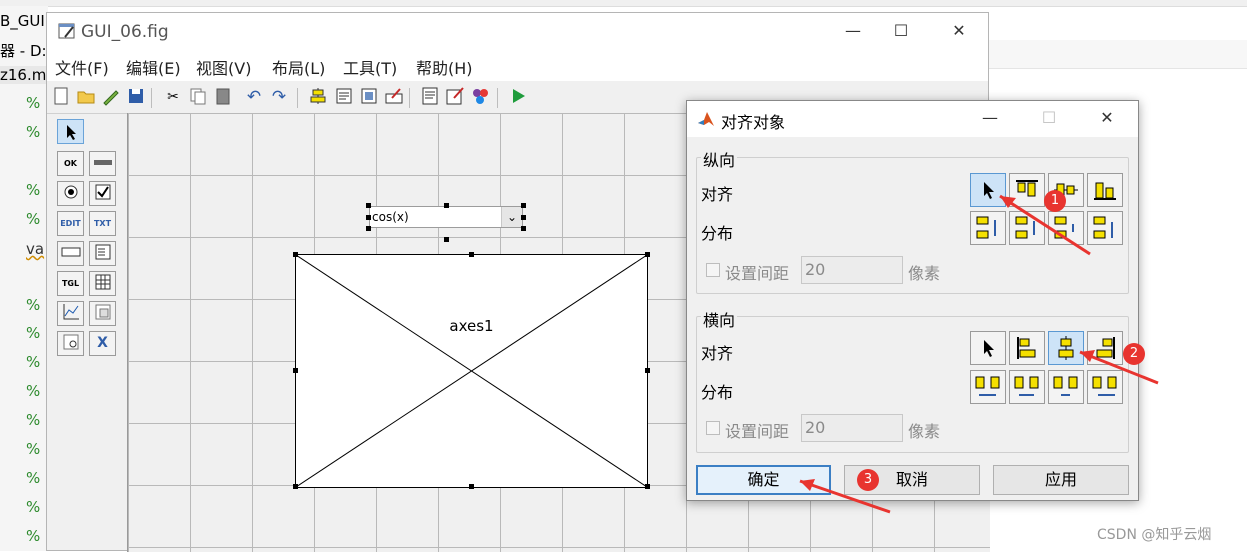  I want to click on annotation-marker: 2, so click(1134, 354).